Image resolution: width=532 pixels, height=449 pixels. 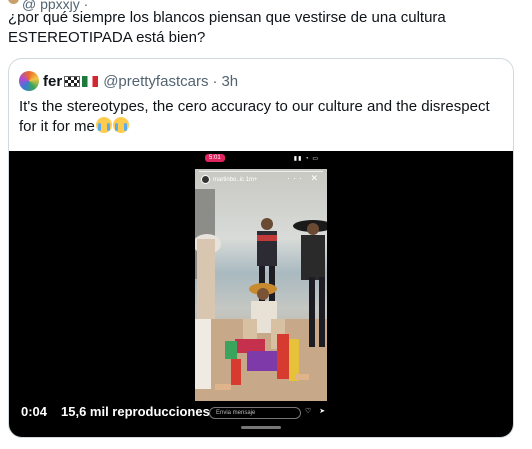 What do you see at coordinates (303, 178) in the screenshot?
I see `story-menu-close-icons: ··· ✕` at bounding box center [303, 178].